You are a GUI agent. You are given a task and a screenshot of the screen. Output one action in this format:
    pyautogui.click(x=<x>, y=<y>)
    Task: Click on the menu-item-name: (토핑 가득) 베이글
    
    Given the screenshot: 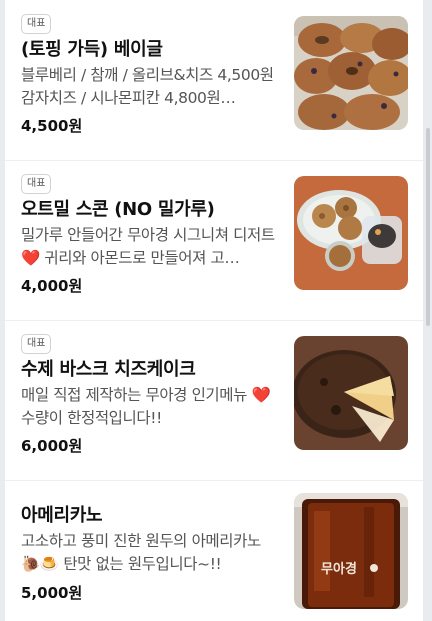 What is the action you would take?
    pyautogui.click(x=92, y=49)
    